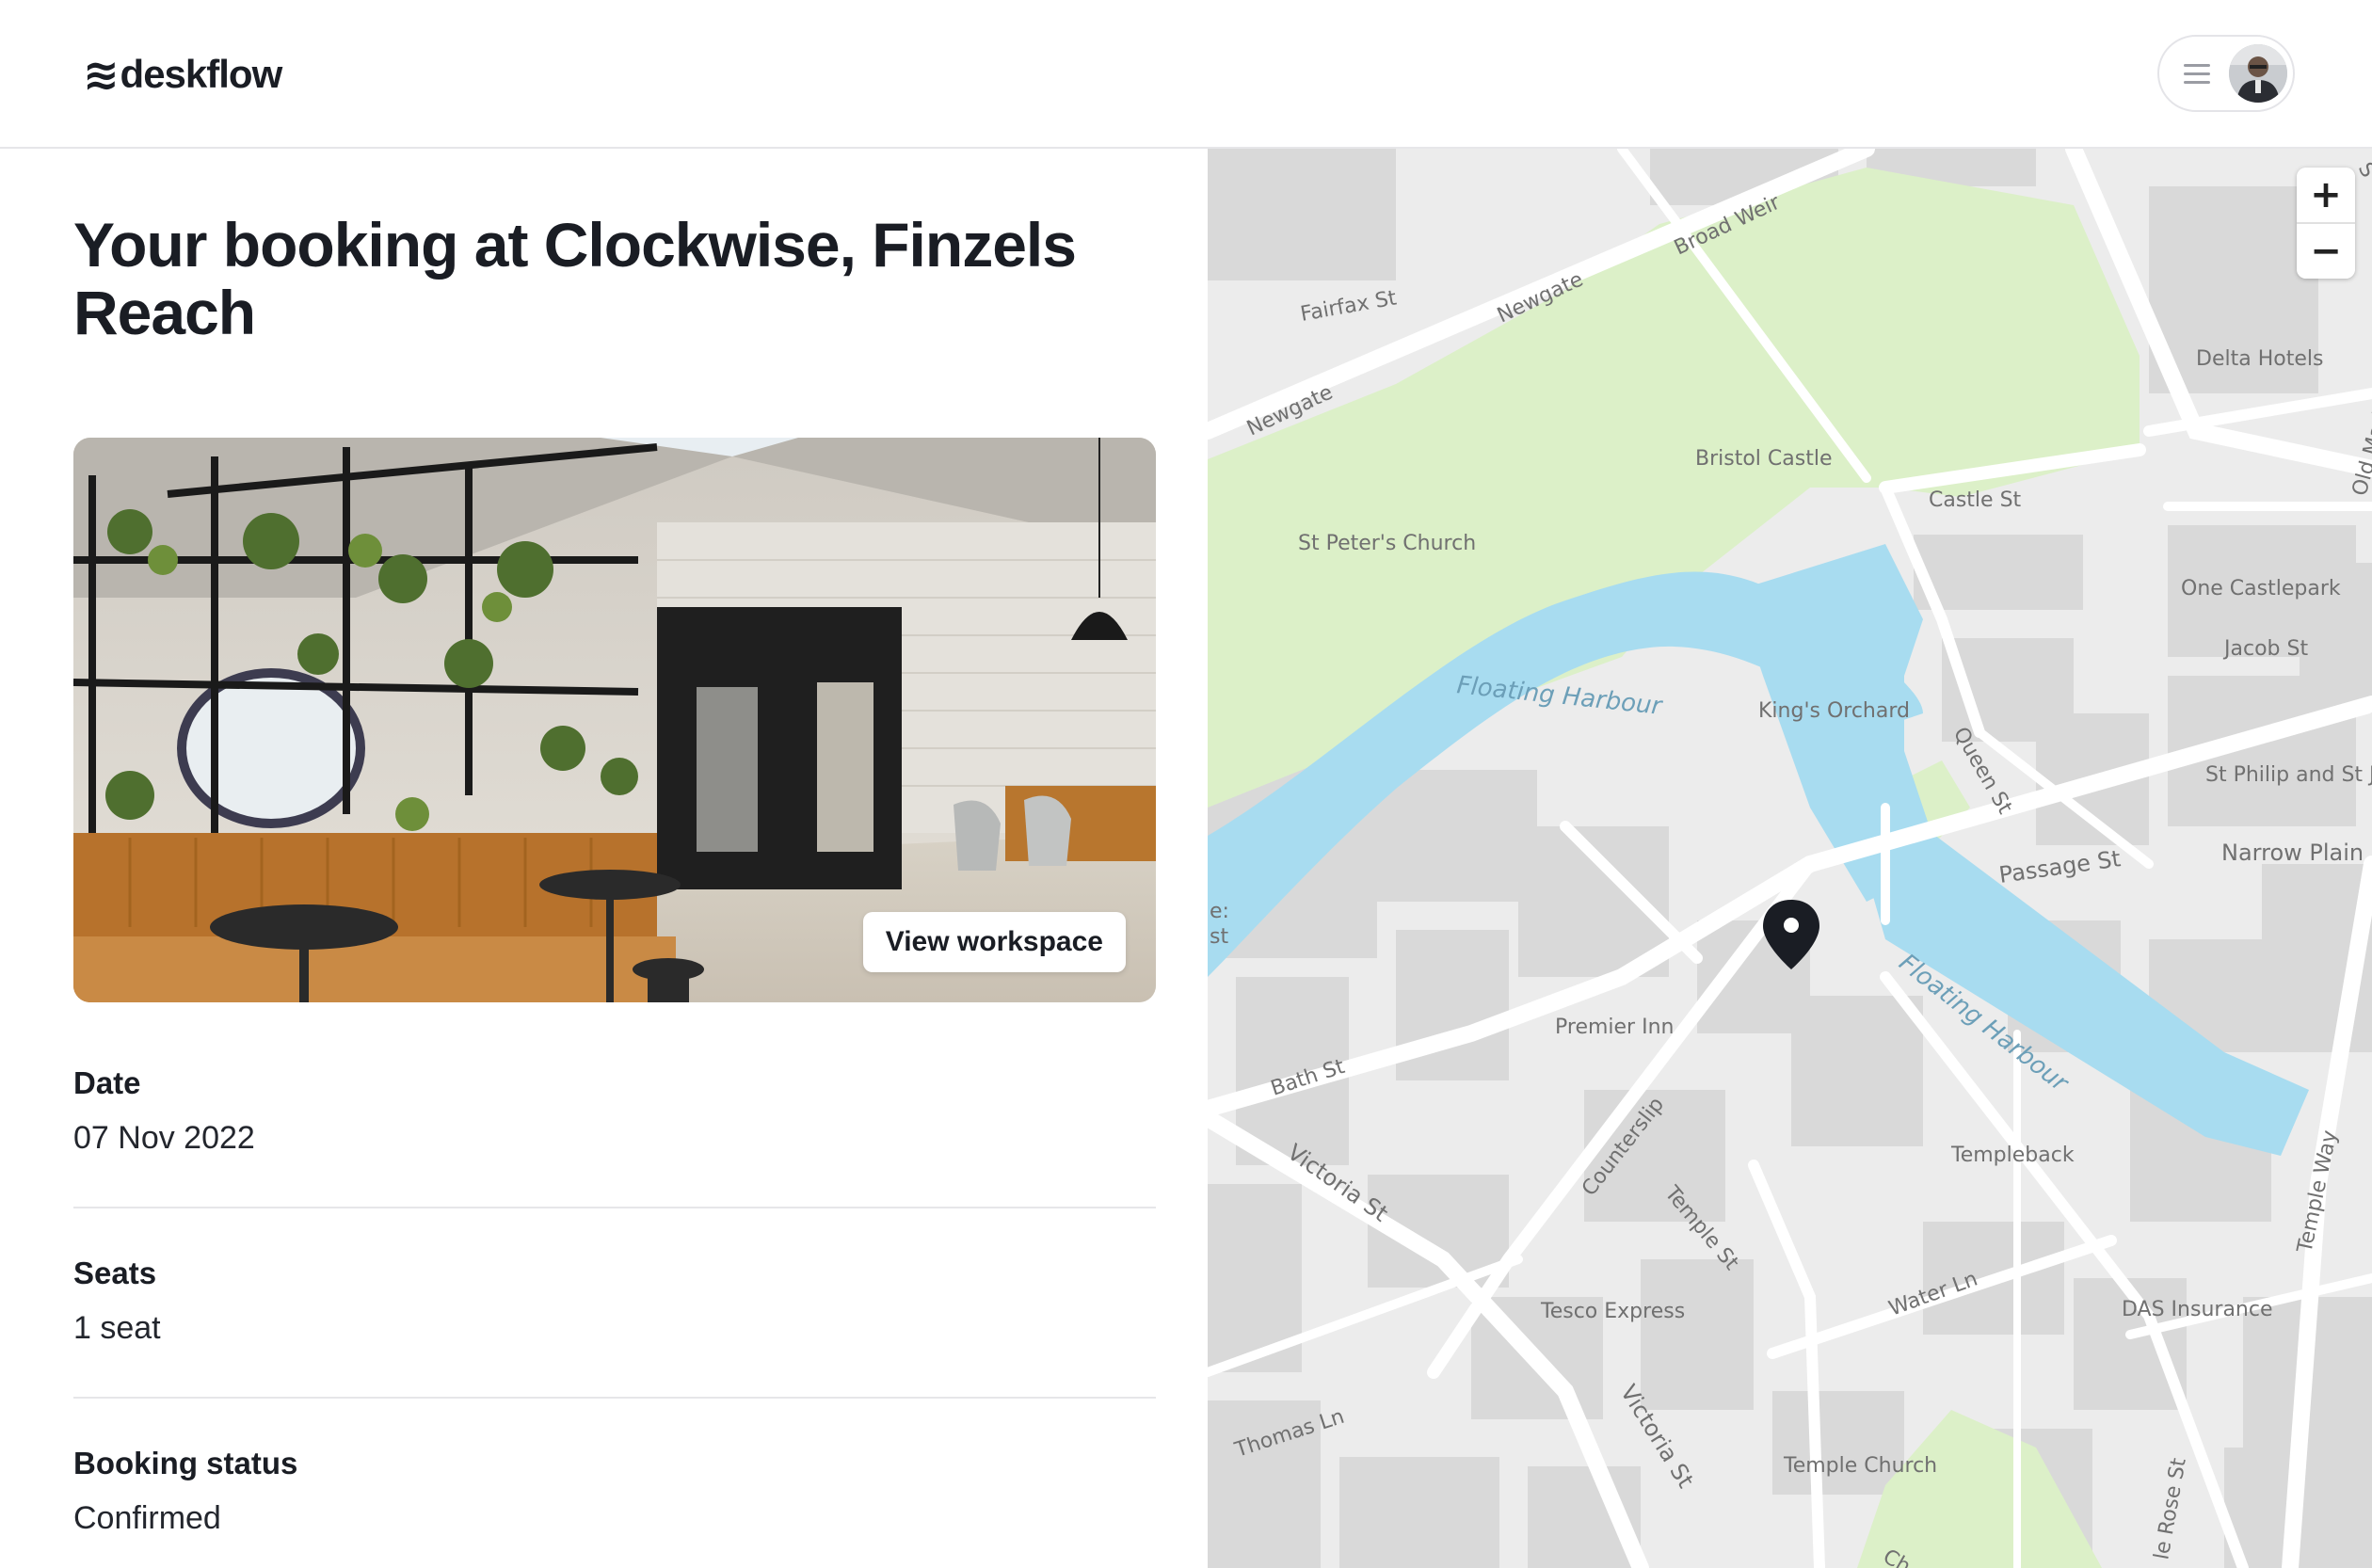  Describe the element at coordinates (2265, 649) in the screenshot. I see `map-label-jacob-st: Jacob St` at that location.